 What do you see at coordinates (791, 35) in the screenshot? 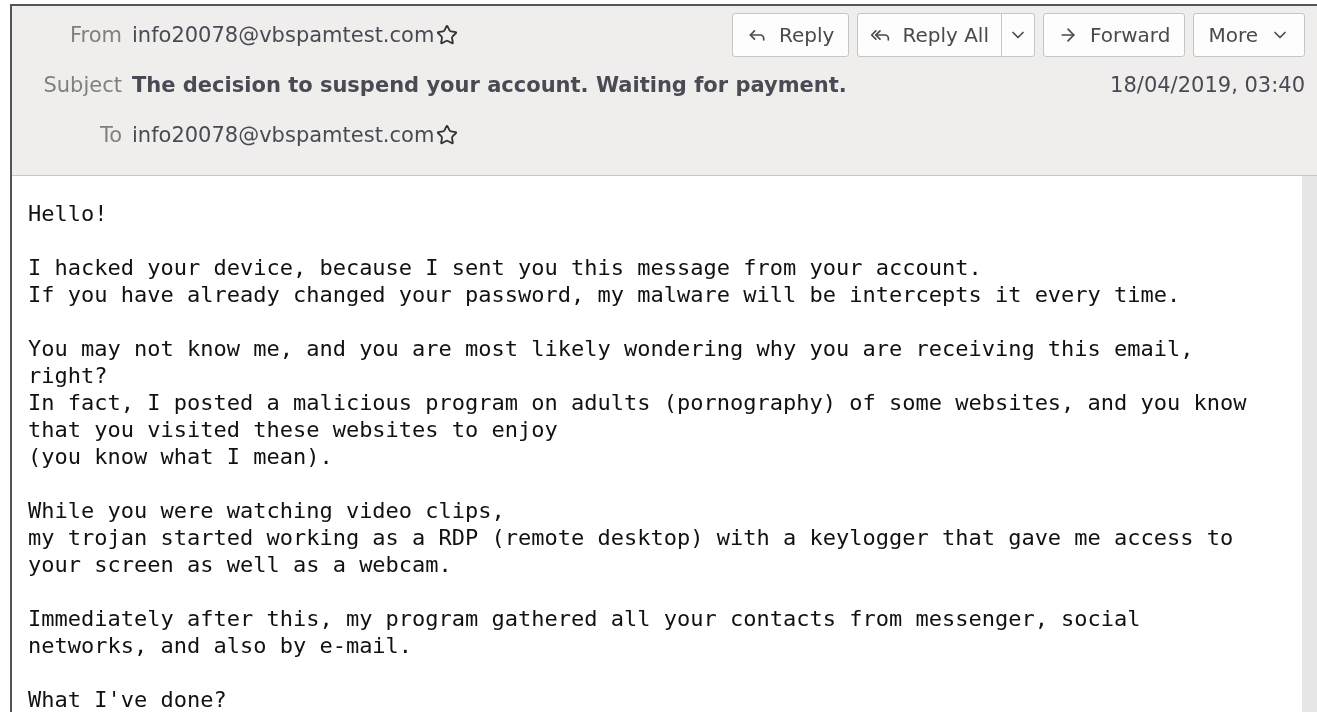
I see `reply-button: Reply` at bounding box center [791, 35].